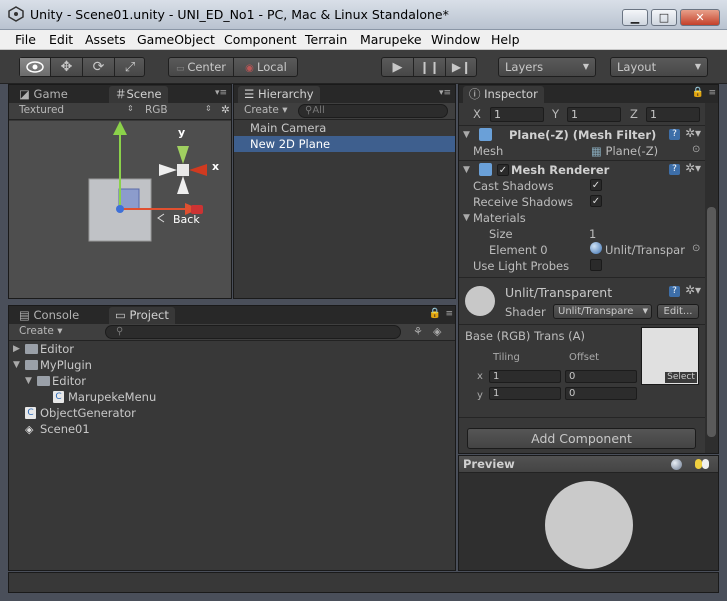 This screenshot has width=727, height=601. Describe the element at coordinates (398, 67) in the screenshot. I see `play-button: ▶` at that location.